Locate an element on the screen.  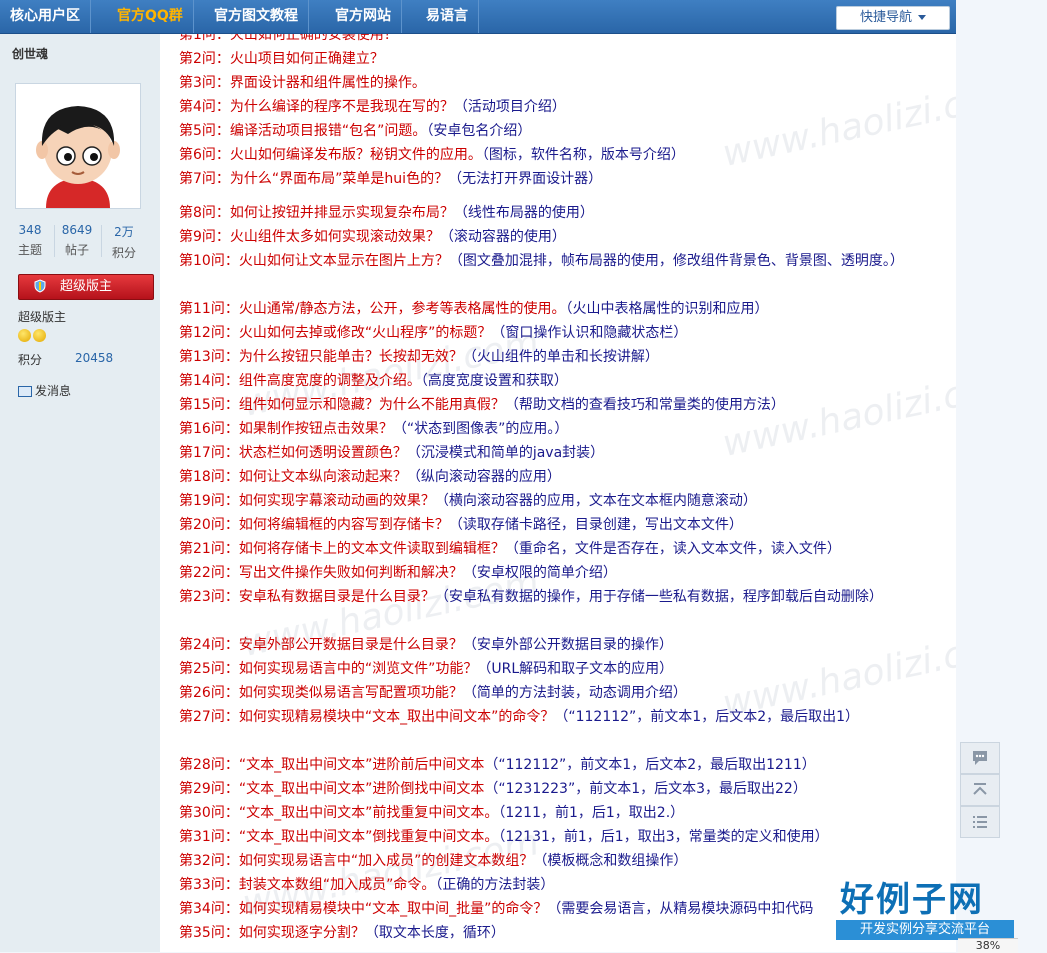
question-subtitle: （高度宽度设置和获取） is located at coordinates (494, 381).